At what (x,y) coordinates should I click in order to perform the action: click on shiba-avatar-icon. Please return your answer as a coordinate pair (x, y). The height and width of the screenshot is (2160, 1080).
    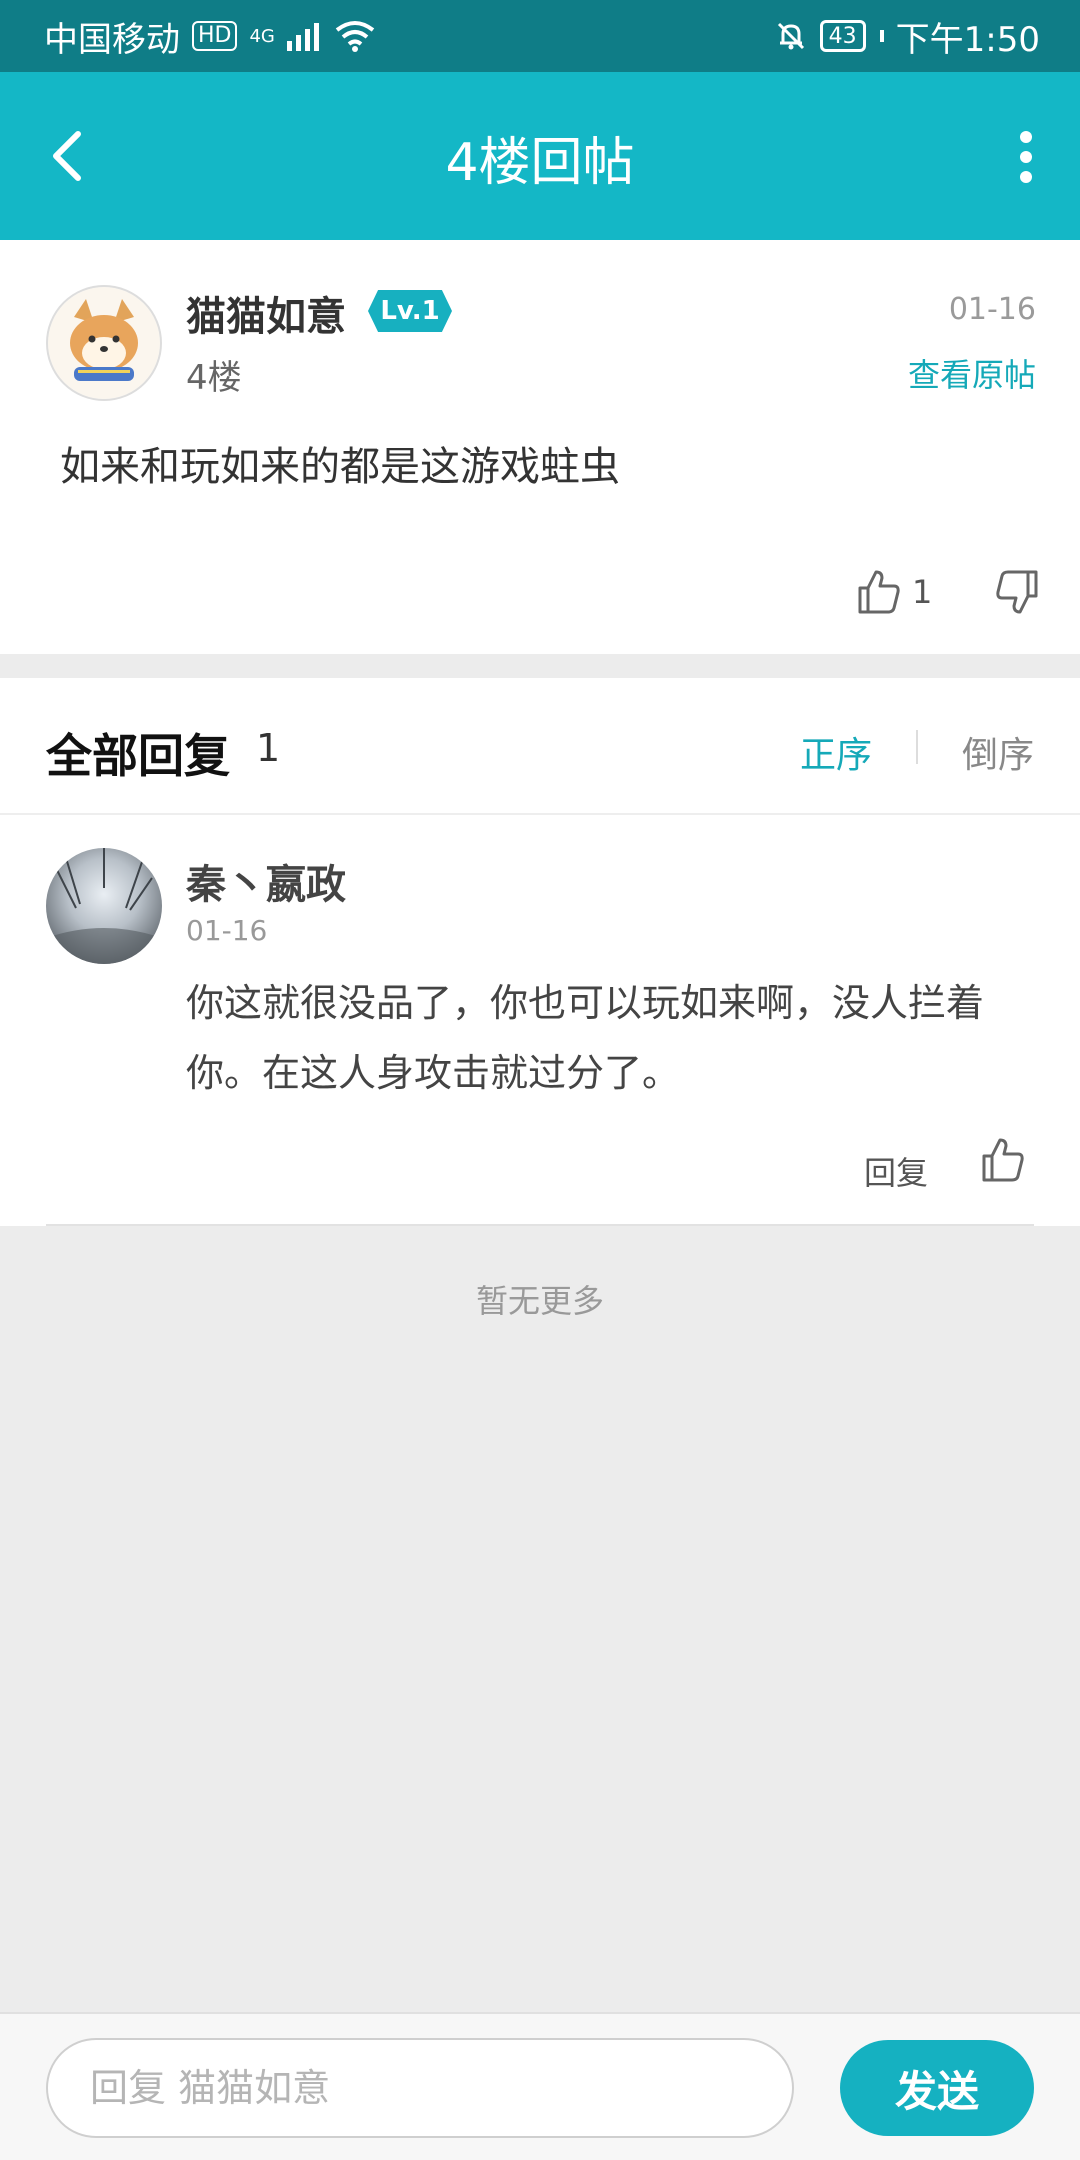
    Looking at the image, I should click on (104, 343).